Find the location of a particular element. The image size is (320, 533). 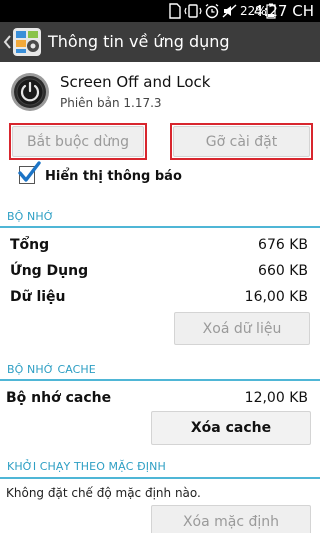

storage-data-value: 16,00 KB is located at coordinates (276, 297).